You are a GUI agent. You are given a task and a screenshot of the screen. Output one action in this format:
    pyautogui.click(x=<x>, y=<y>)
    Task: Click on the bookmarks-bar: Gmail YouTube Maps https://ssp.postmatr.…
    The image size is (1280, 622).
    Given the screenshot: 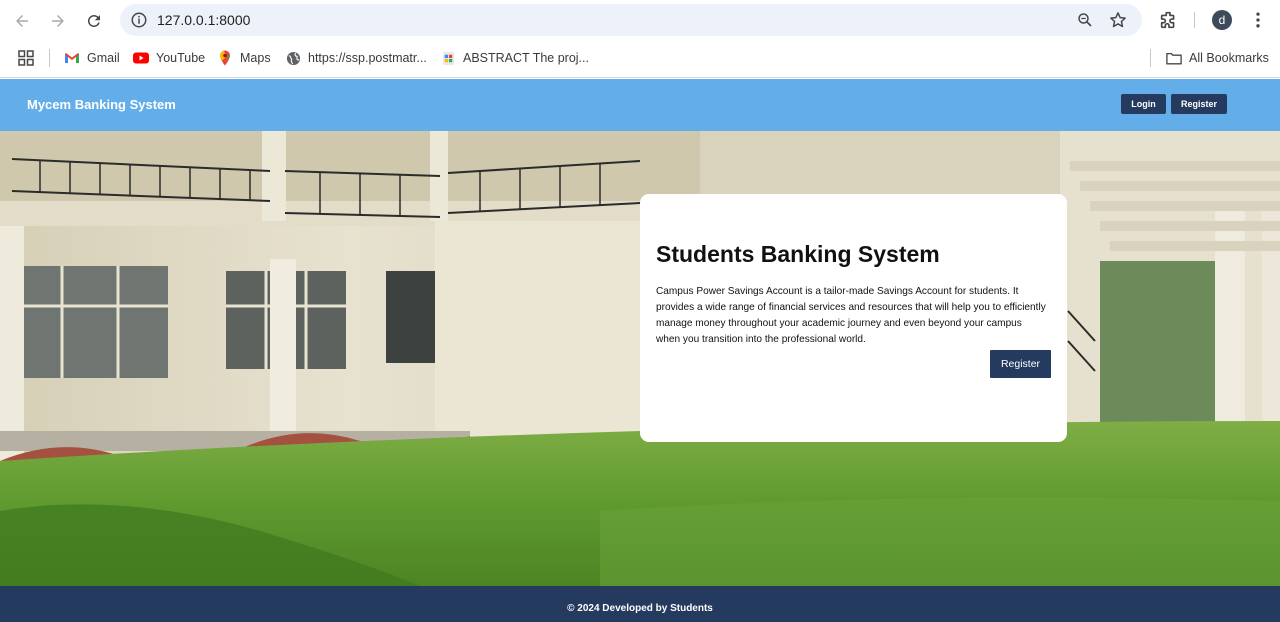 What is the action you would take?
    pyautogui.click(x=640, y=59)
    